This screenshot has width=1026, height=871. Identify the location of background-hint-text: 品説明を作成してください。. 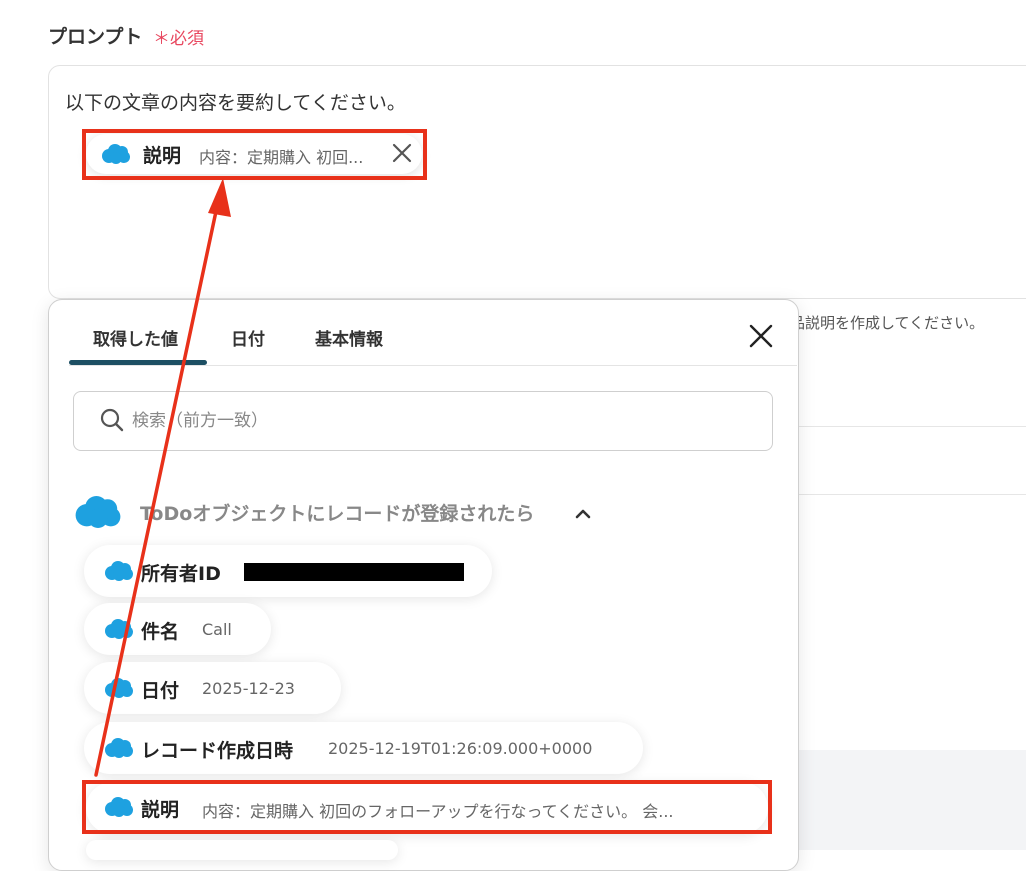
(887, 323).